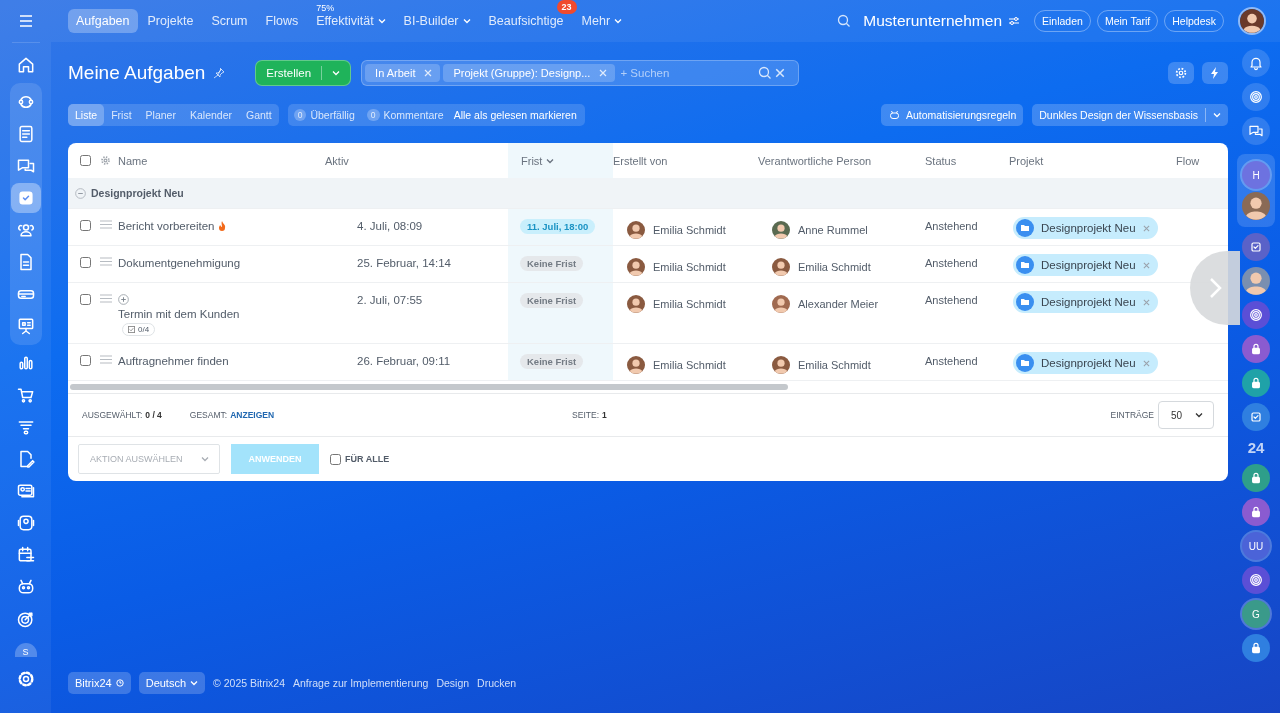 Image resolution: width=1280 pixels, height=713 pixels. What do you see at coordinates (172, 683) in the screenshot?
I see `language-select: Deutsch` at bounding box center [172, 683].